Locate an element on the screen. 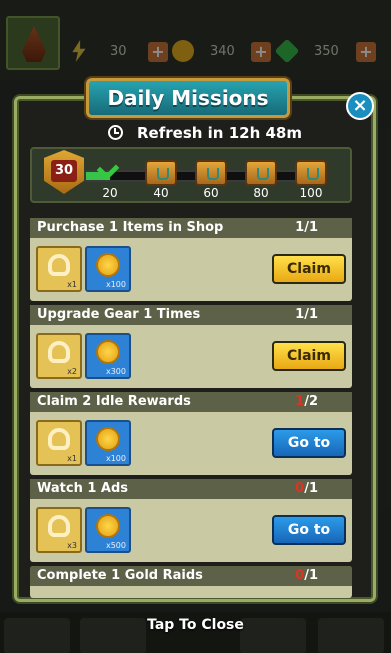 The image size is (391, 653). clock-icon is located at coordinates (115, 132).